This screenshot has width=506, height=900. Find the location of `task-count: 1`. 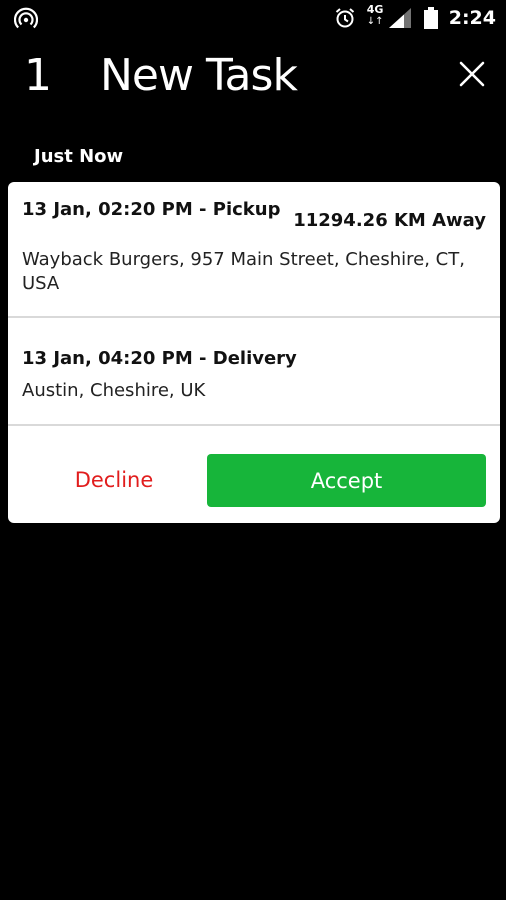

task-count: 1 is located at coordinates (38, 75).